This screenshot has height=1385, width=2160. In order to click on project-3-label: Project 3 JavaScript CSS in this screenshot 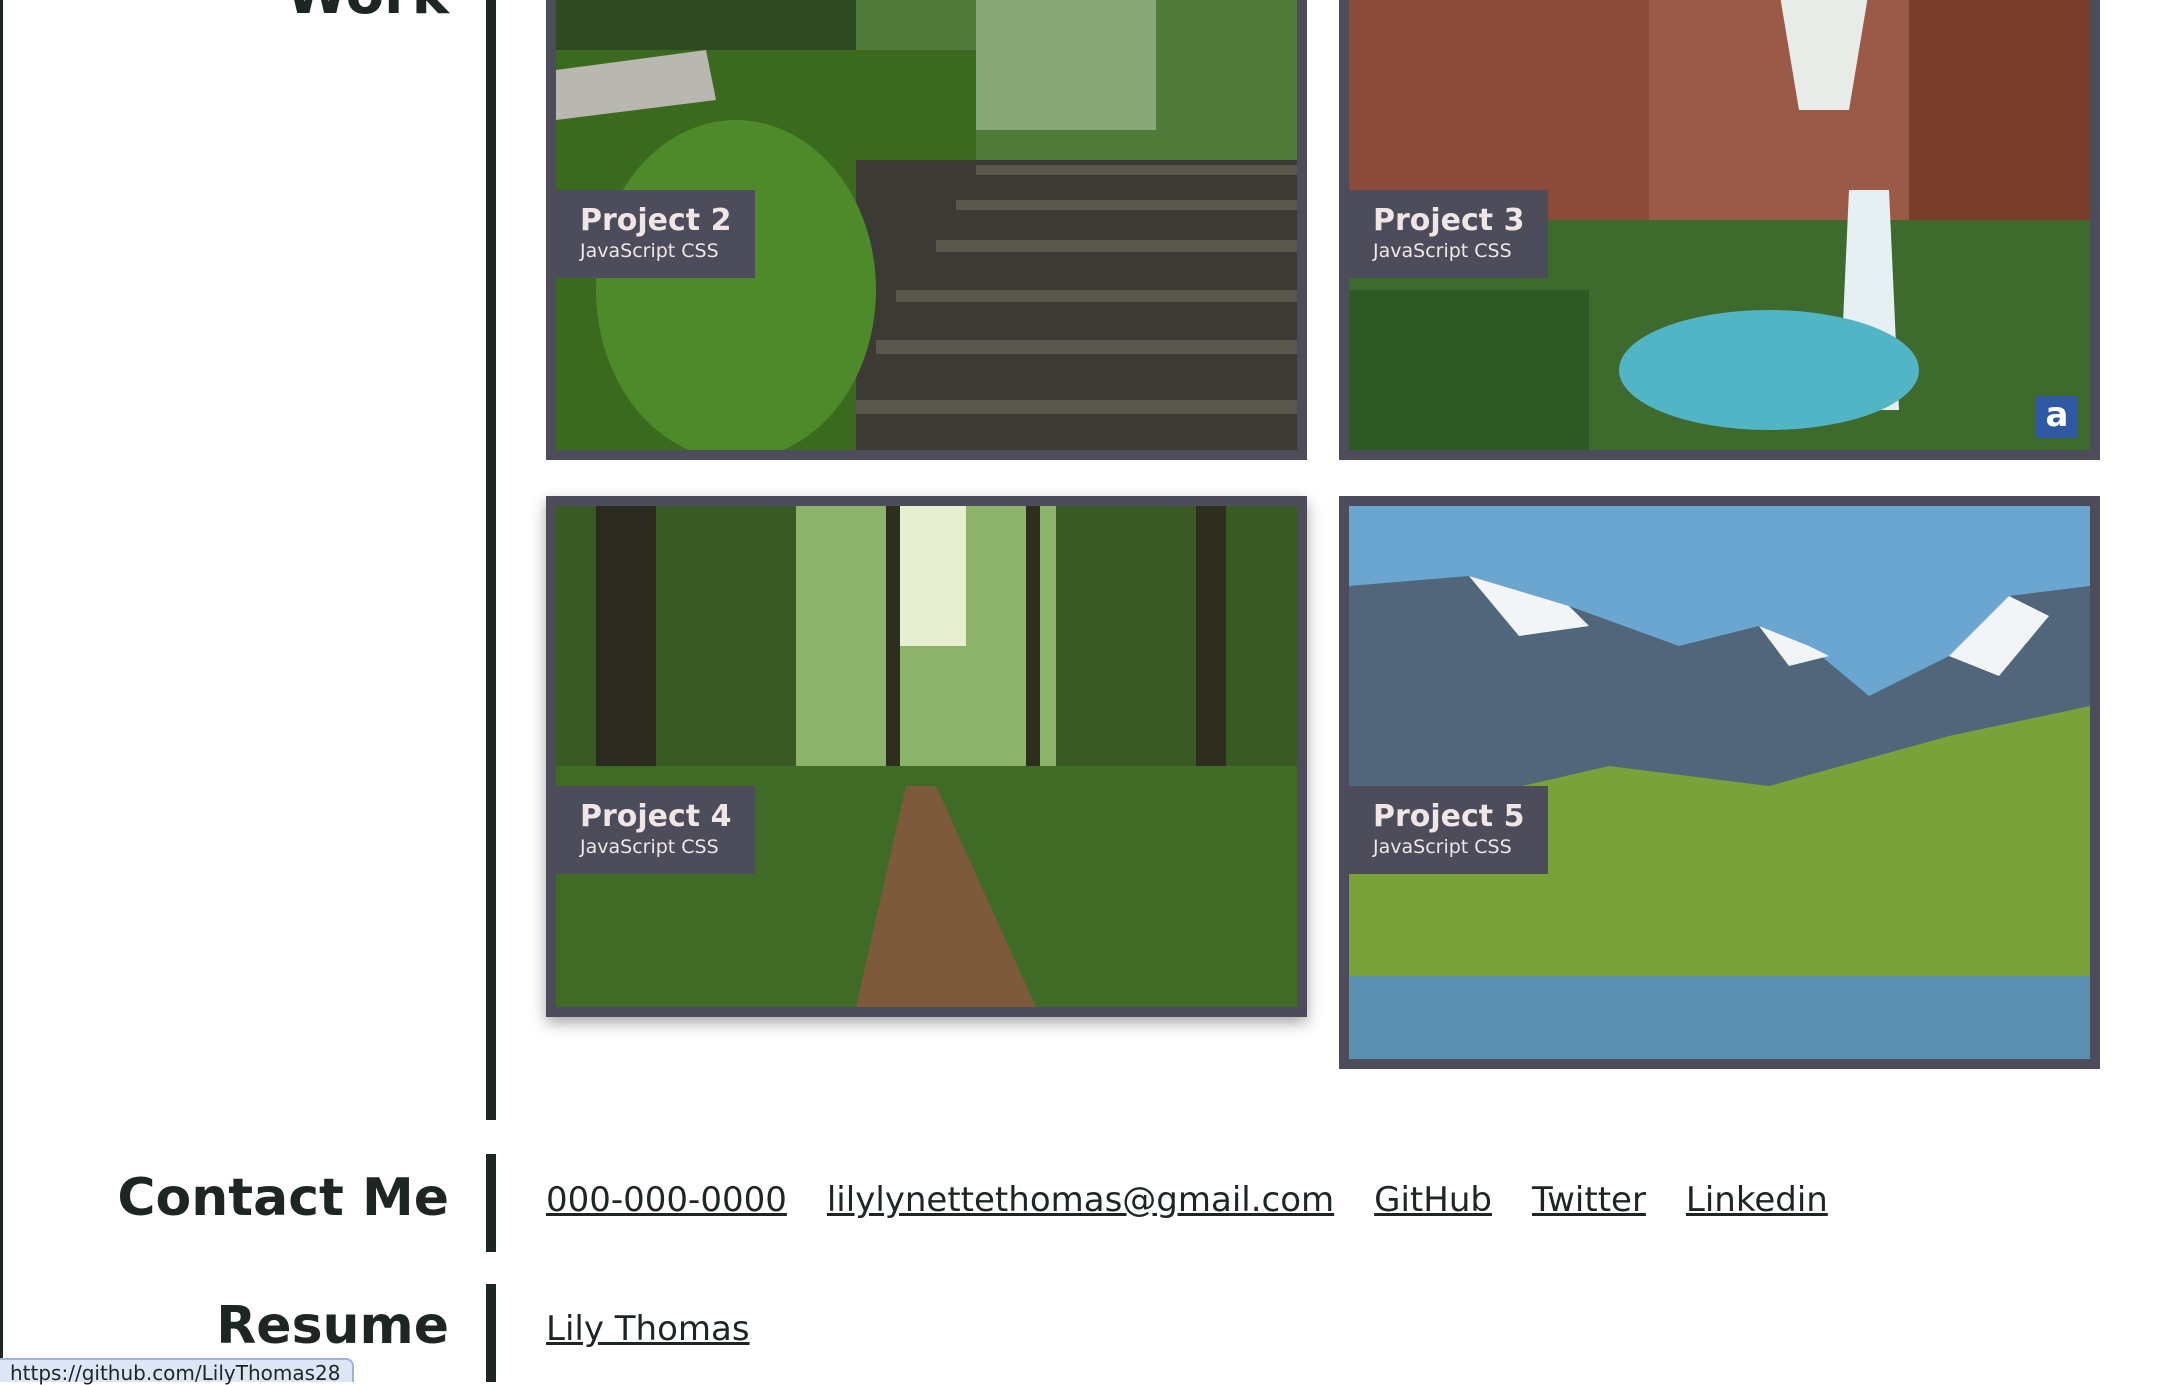, I will do `click(1449, 234)`.